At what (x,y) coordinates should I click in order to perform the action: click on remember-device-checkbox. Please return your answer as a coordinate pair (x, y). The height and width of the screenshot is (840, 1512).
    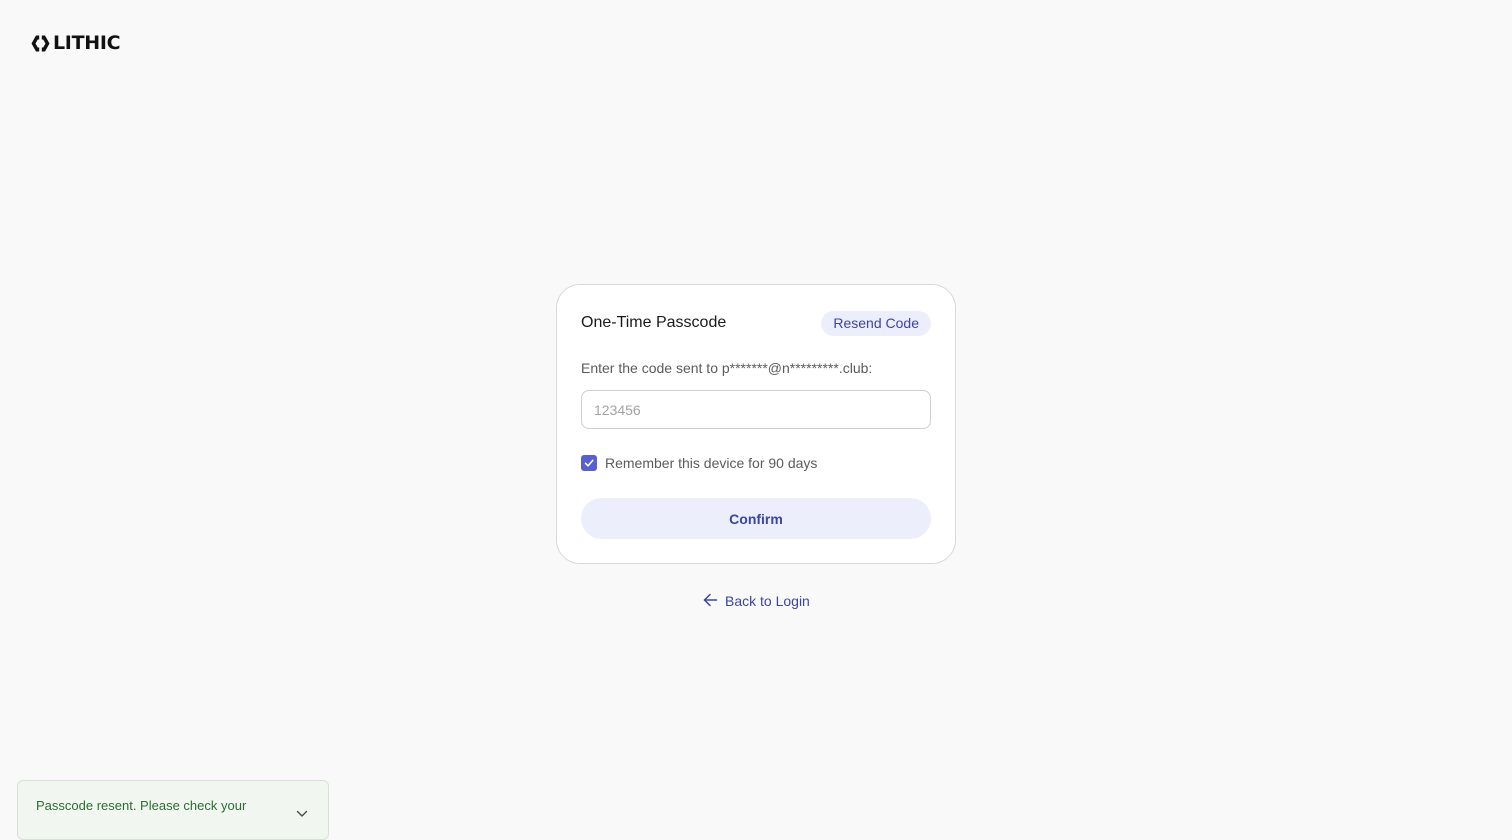
    Looking at the image, I should click on (589, 463).